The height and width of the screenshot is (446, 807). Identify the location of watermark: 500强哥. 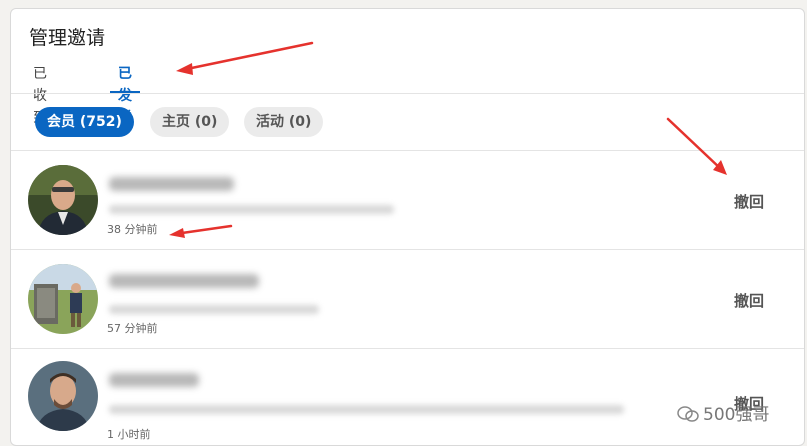
(723, 412).